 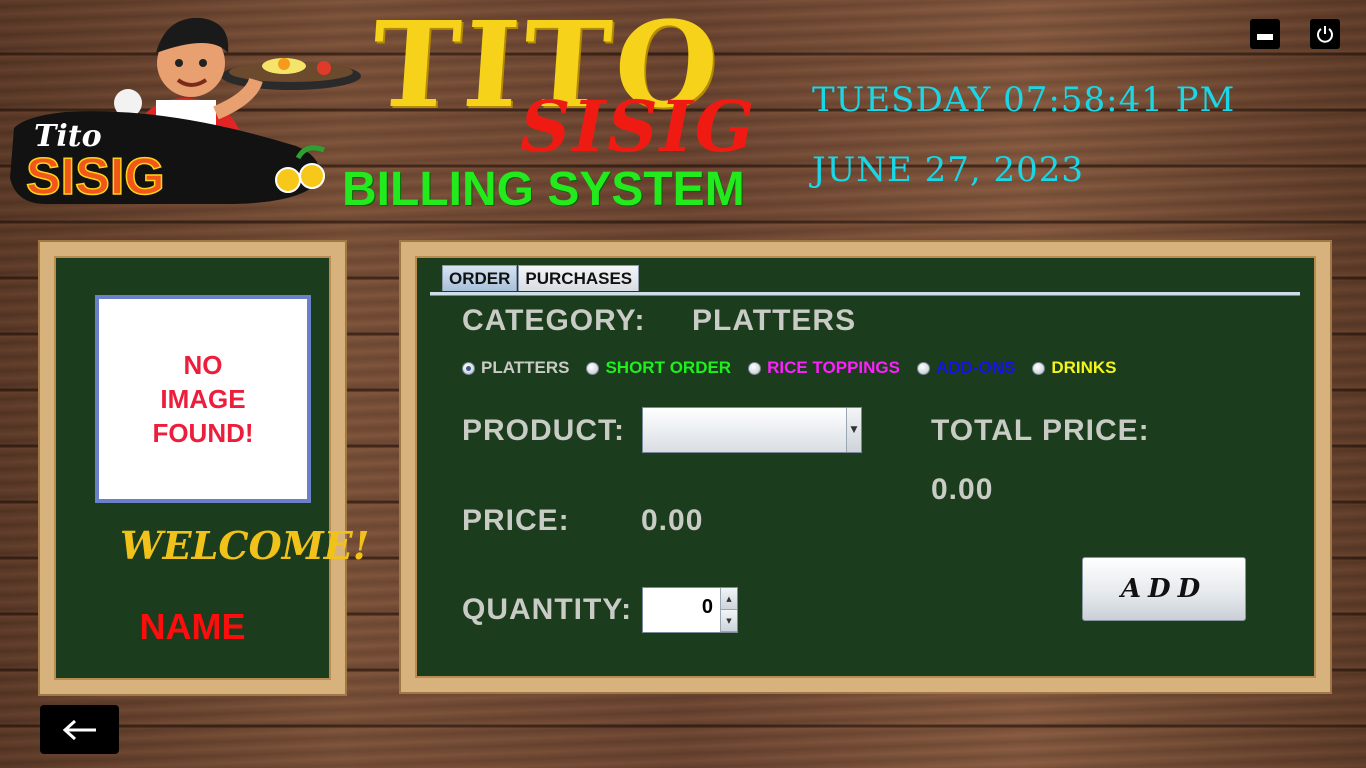 What do you see at coordinates (729, 599) in the screenshot?
I see `increment-icon: ▲` at bounding box center [729, 599].